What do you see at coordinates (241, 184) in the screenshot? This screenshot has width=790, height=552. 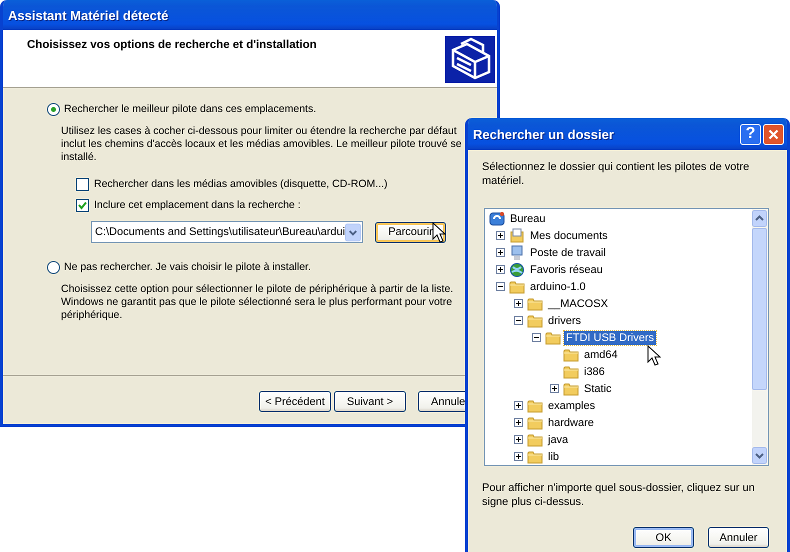 I see `checkbox-label: Rechercher dans les médias amovibles (disquette, CD-ROM...)` at bounding box center [241, 184].